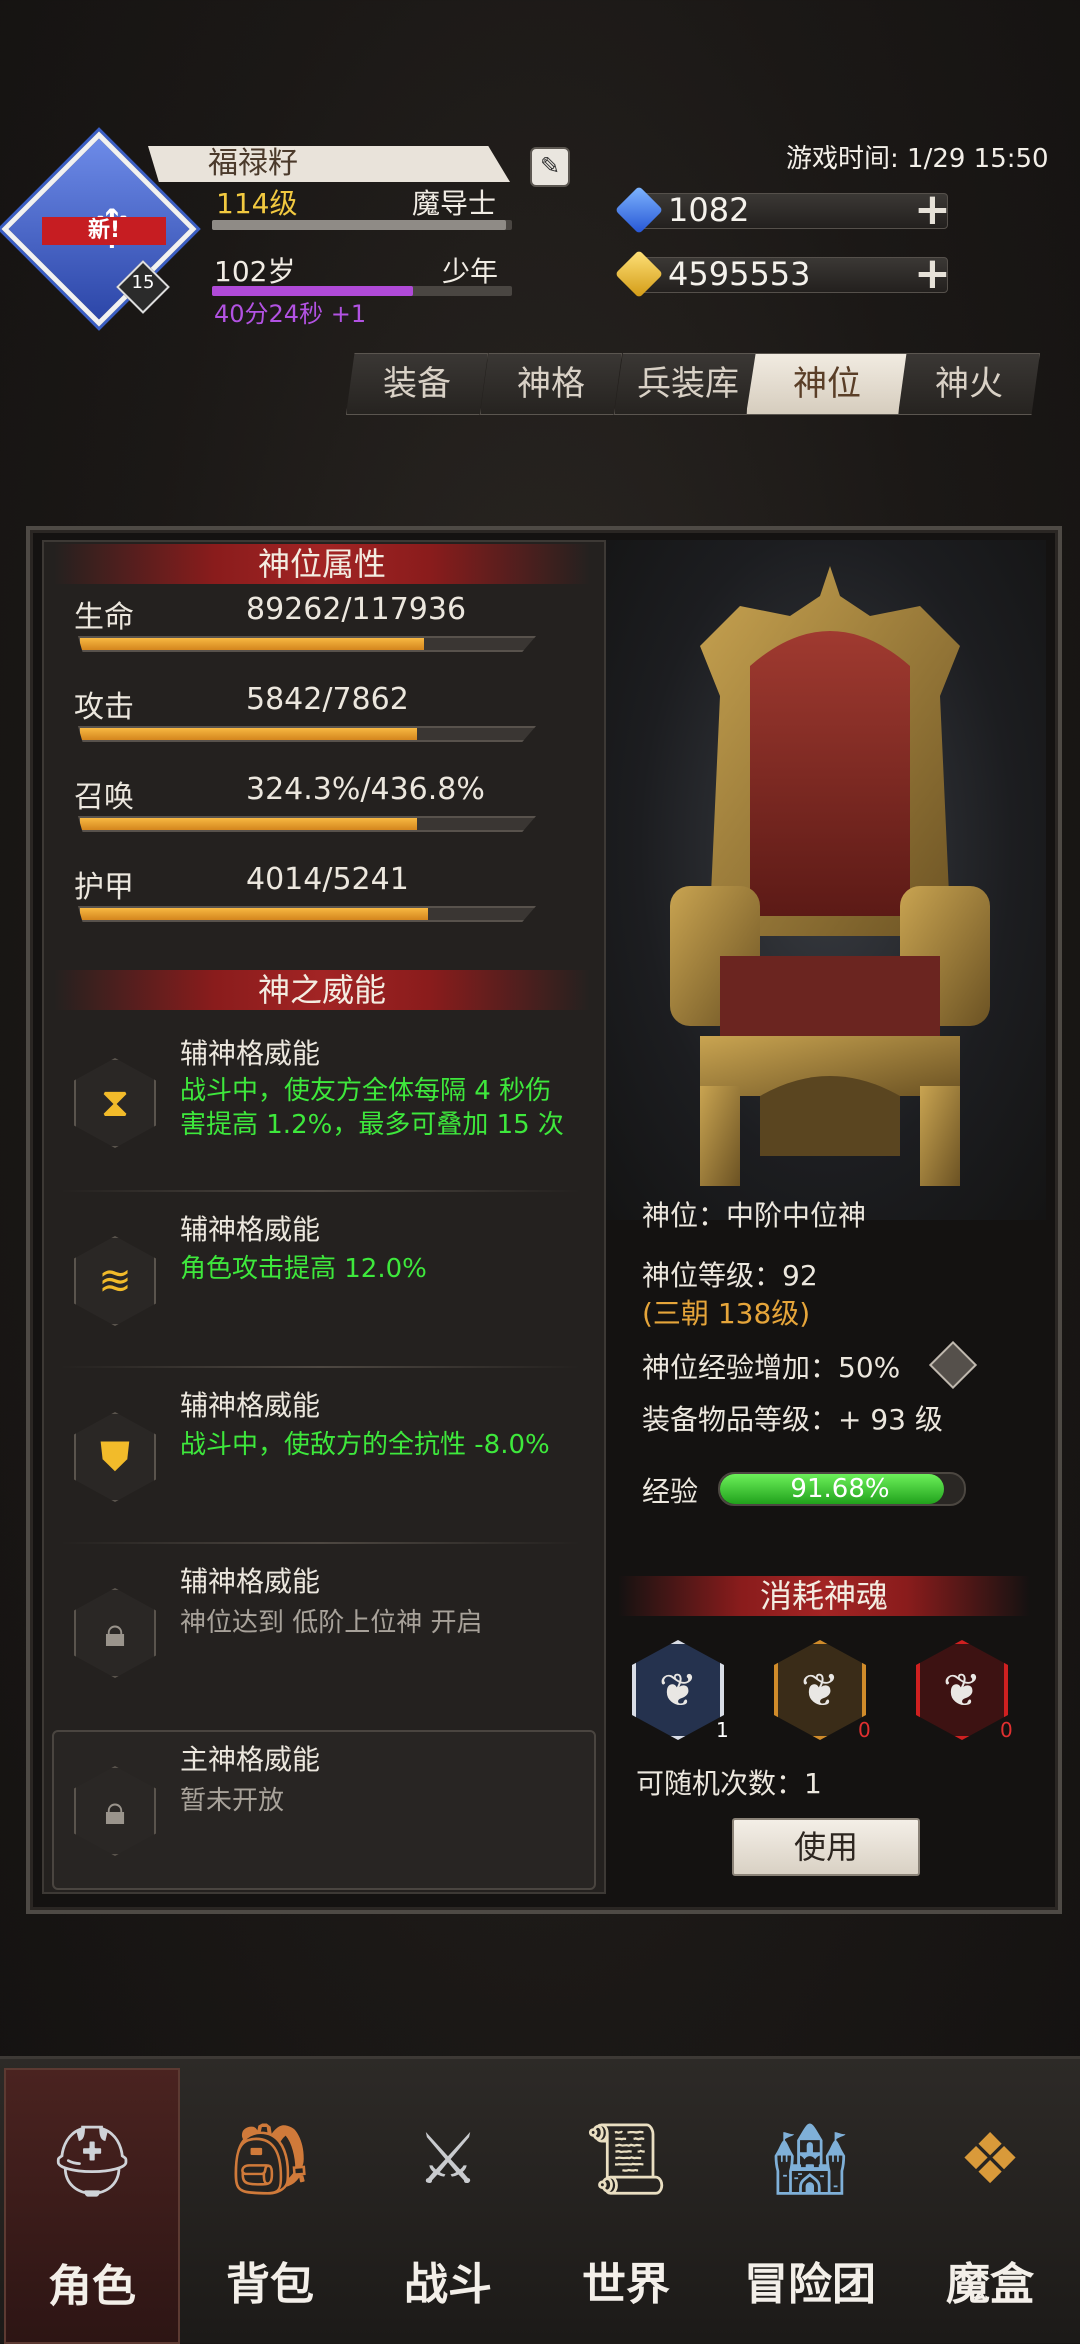  Describe the element at coordinates (754, 1215) in the screenshot. I see `divine-rank: 神位：中阶中位神` at that location.